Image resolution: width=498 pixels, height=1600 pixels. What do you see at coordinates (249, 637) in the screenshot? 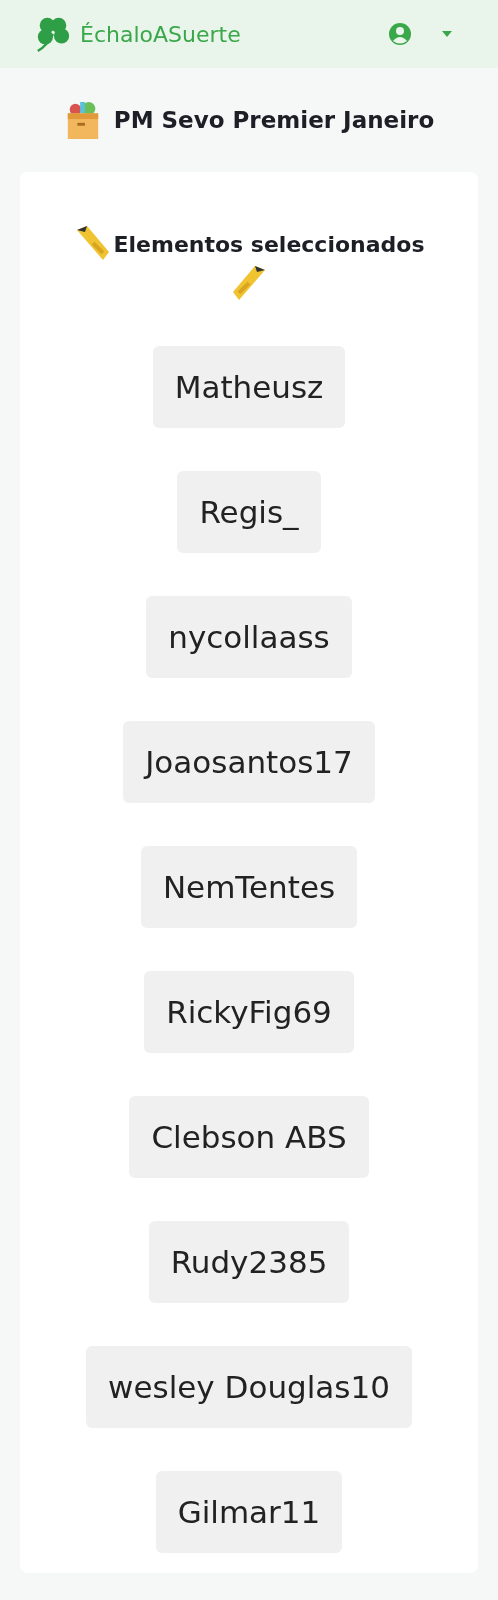
I see `selected-item: nycollaass` at bounding box center [249, 637].